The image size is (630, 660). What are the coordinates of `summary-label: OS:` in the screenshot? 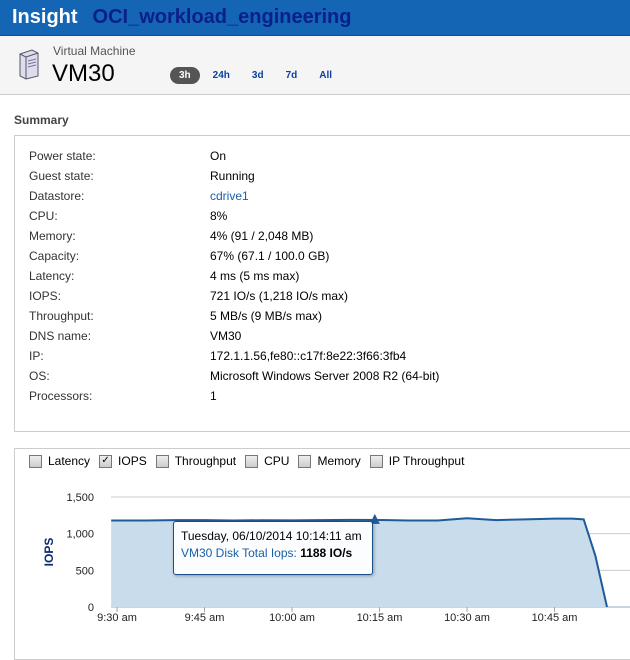 It's located at (39, 376).